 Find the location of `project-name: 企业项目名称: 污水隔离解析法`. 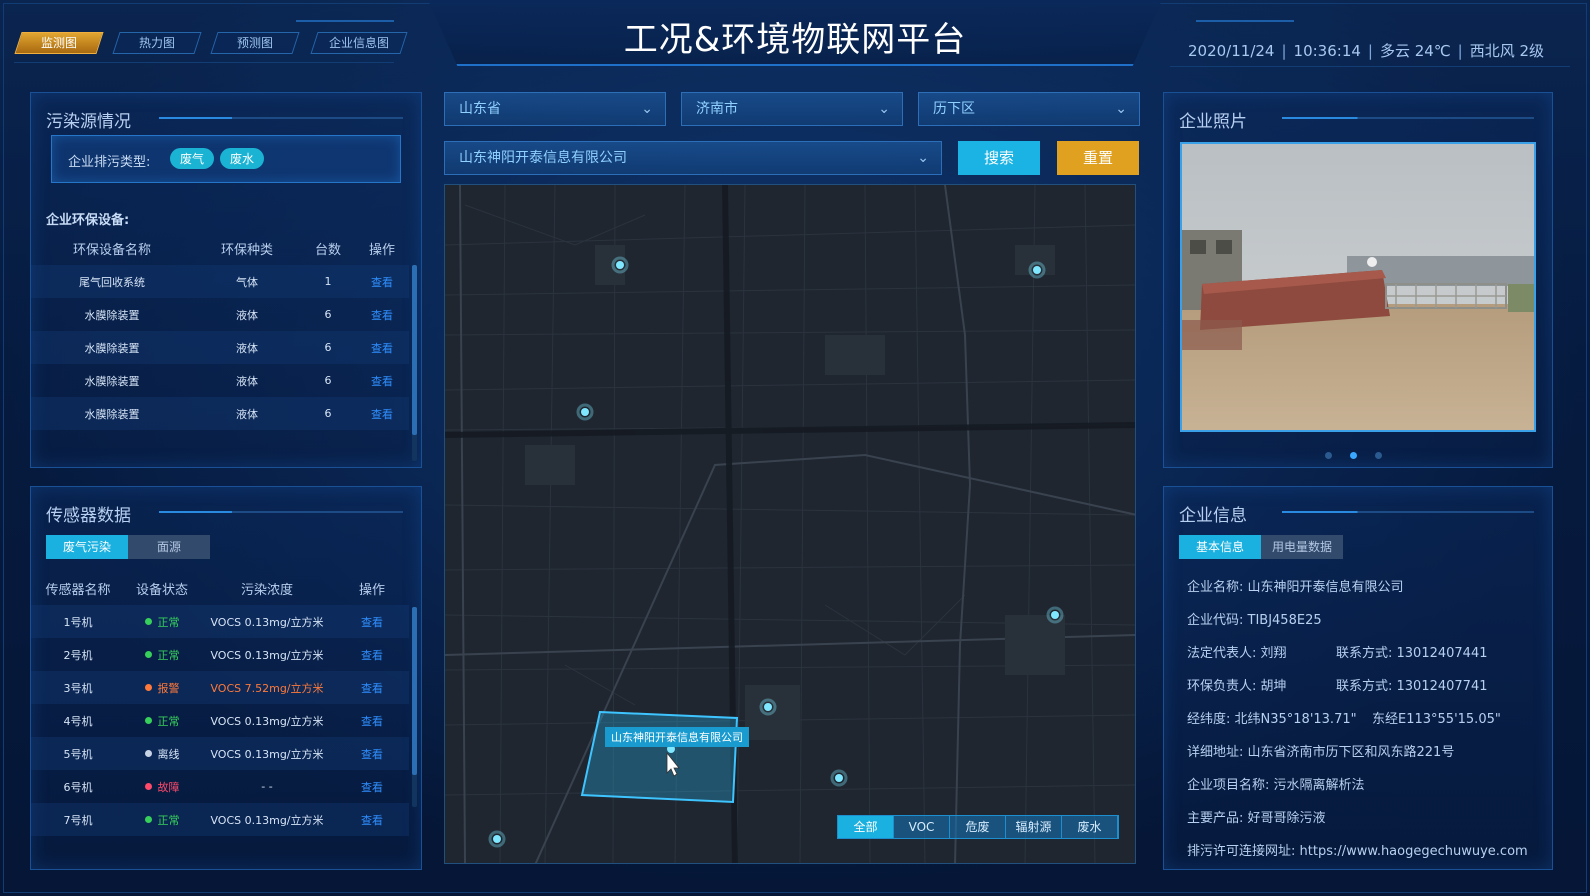

project-name: 企业项目名称: 污水隔离解析法 is located at coordinates (1276, 785).